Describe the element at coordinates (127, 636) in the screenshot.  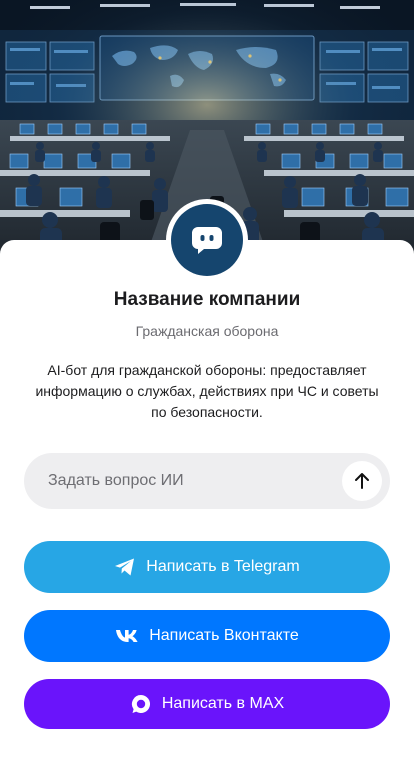
I see `vk-icon` at that location.